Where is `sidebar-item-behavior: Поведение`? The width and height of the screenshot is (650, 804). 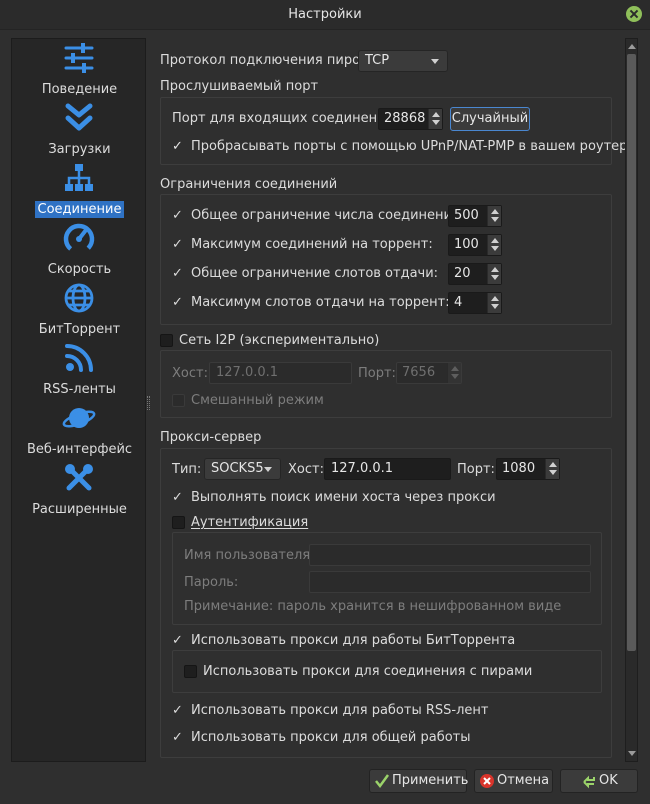 sidebar-item-behavior: Поведение is located at coordinates (79, 71).